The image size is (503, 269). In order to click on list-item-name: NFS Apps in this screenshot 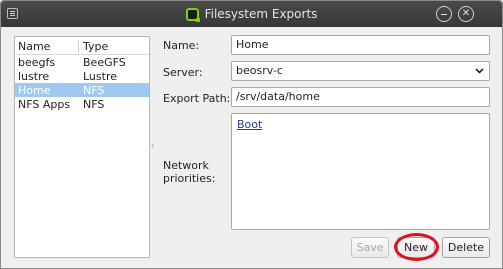, I will do `click(44, 104)`.